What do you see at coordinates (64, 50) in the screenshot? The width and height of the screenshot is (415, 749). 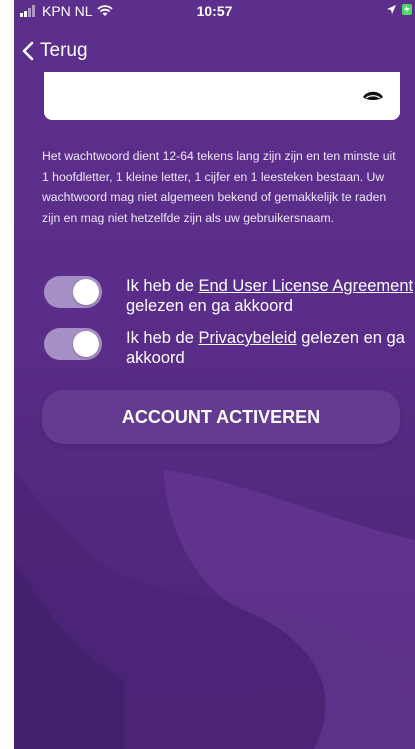 I see `back-label: Terug` at bounding box center [64, 50].